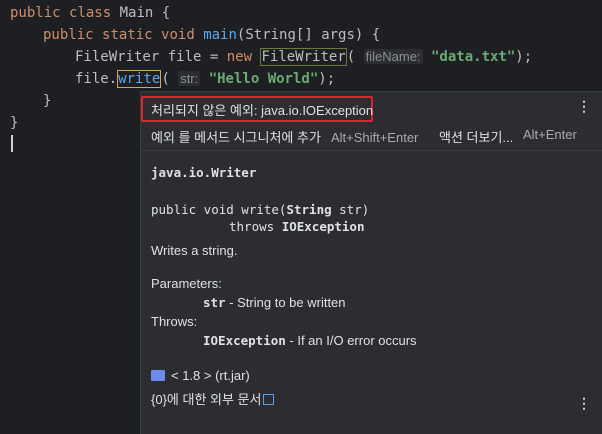  Describe the element at coordinates (220, 35) in the screenshot. I see `method-name: main` at that location.